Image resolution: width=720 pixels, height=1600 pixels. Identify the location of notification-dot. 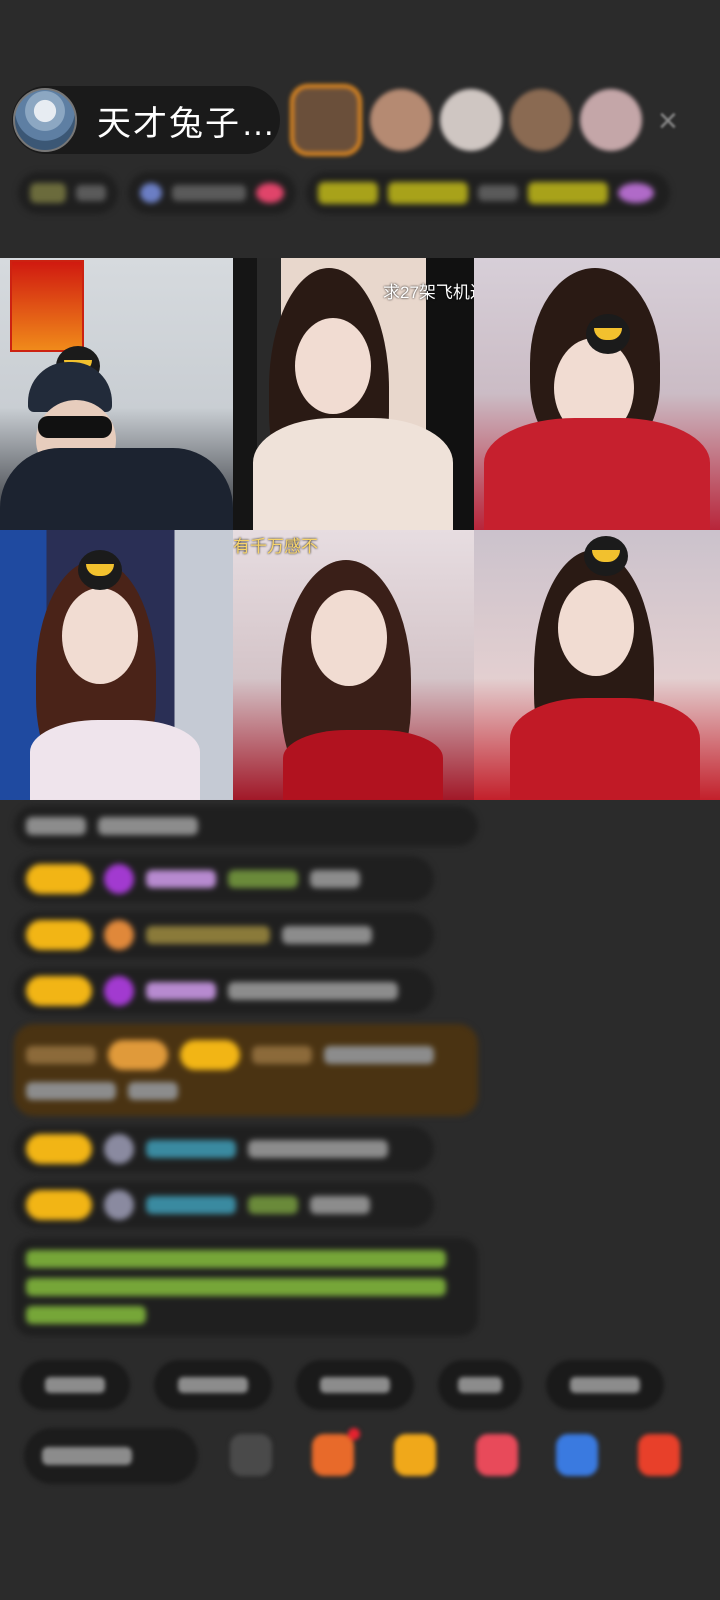
(354, 1434).